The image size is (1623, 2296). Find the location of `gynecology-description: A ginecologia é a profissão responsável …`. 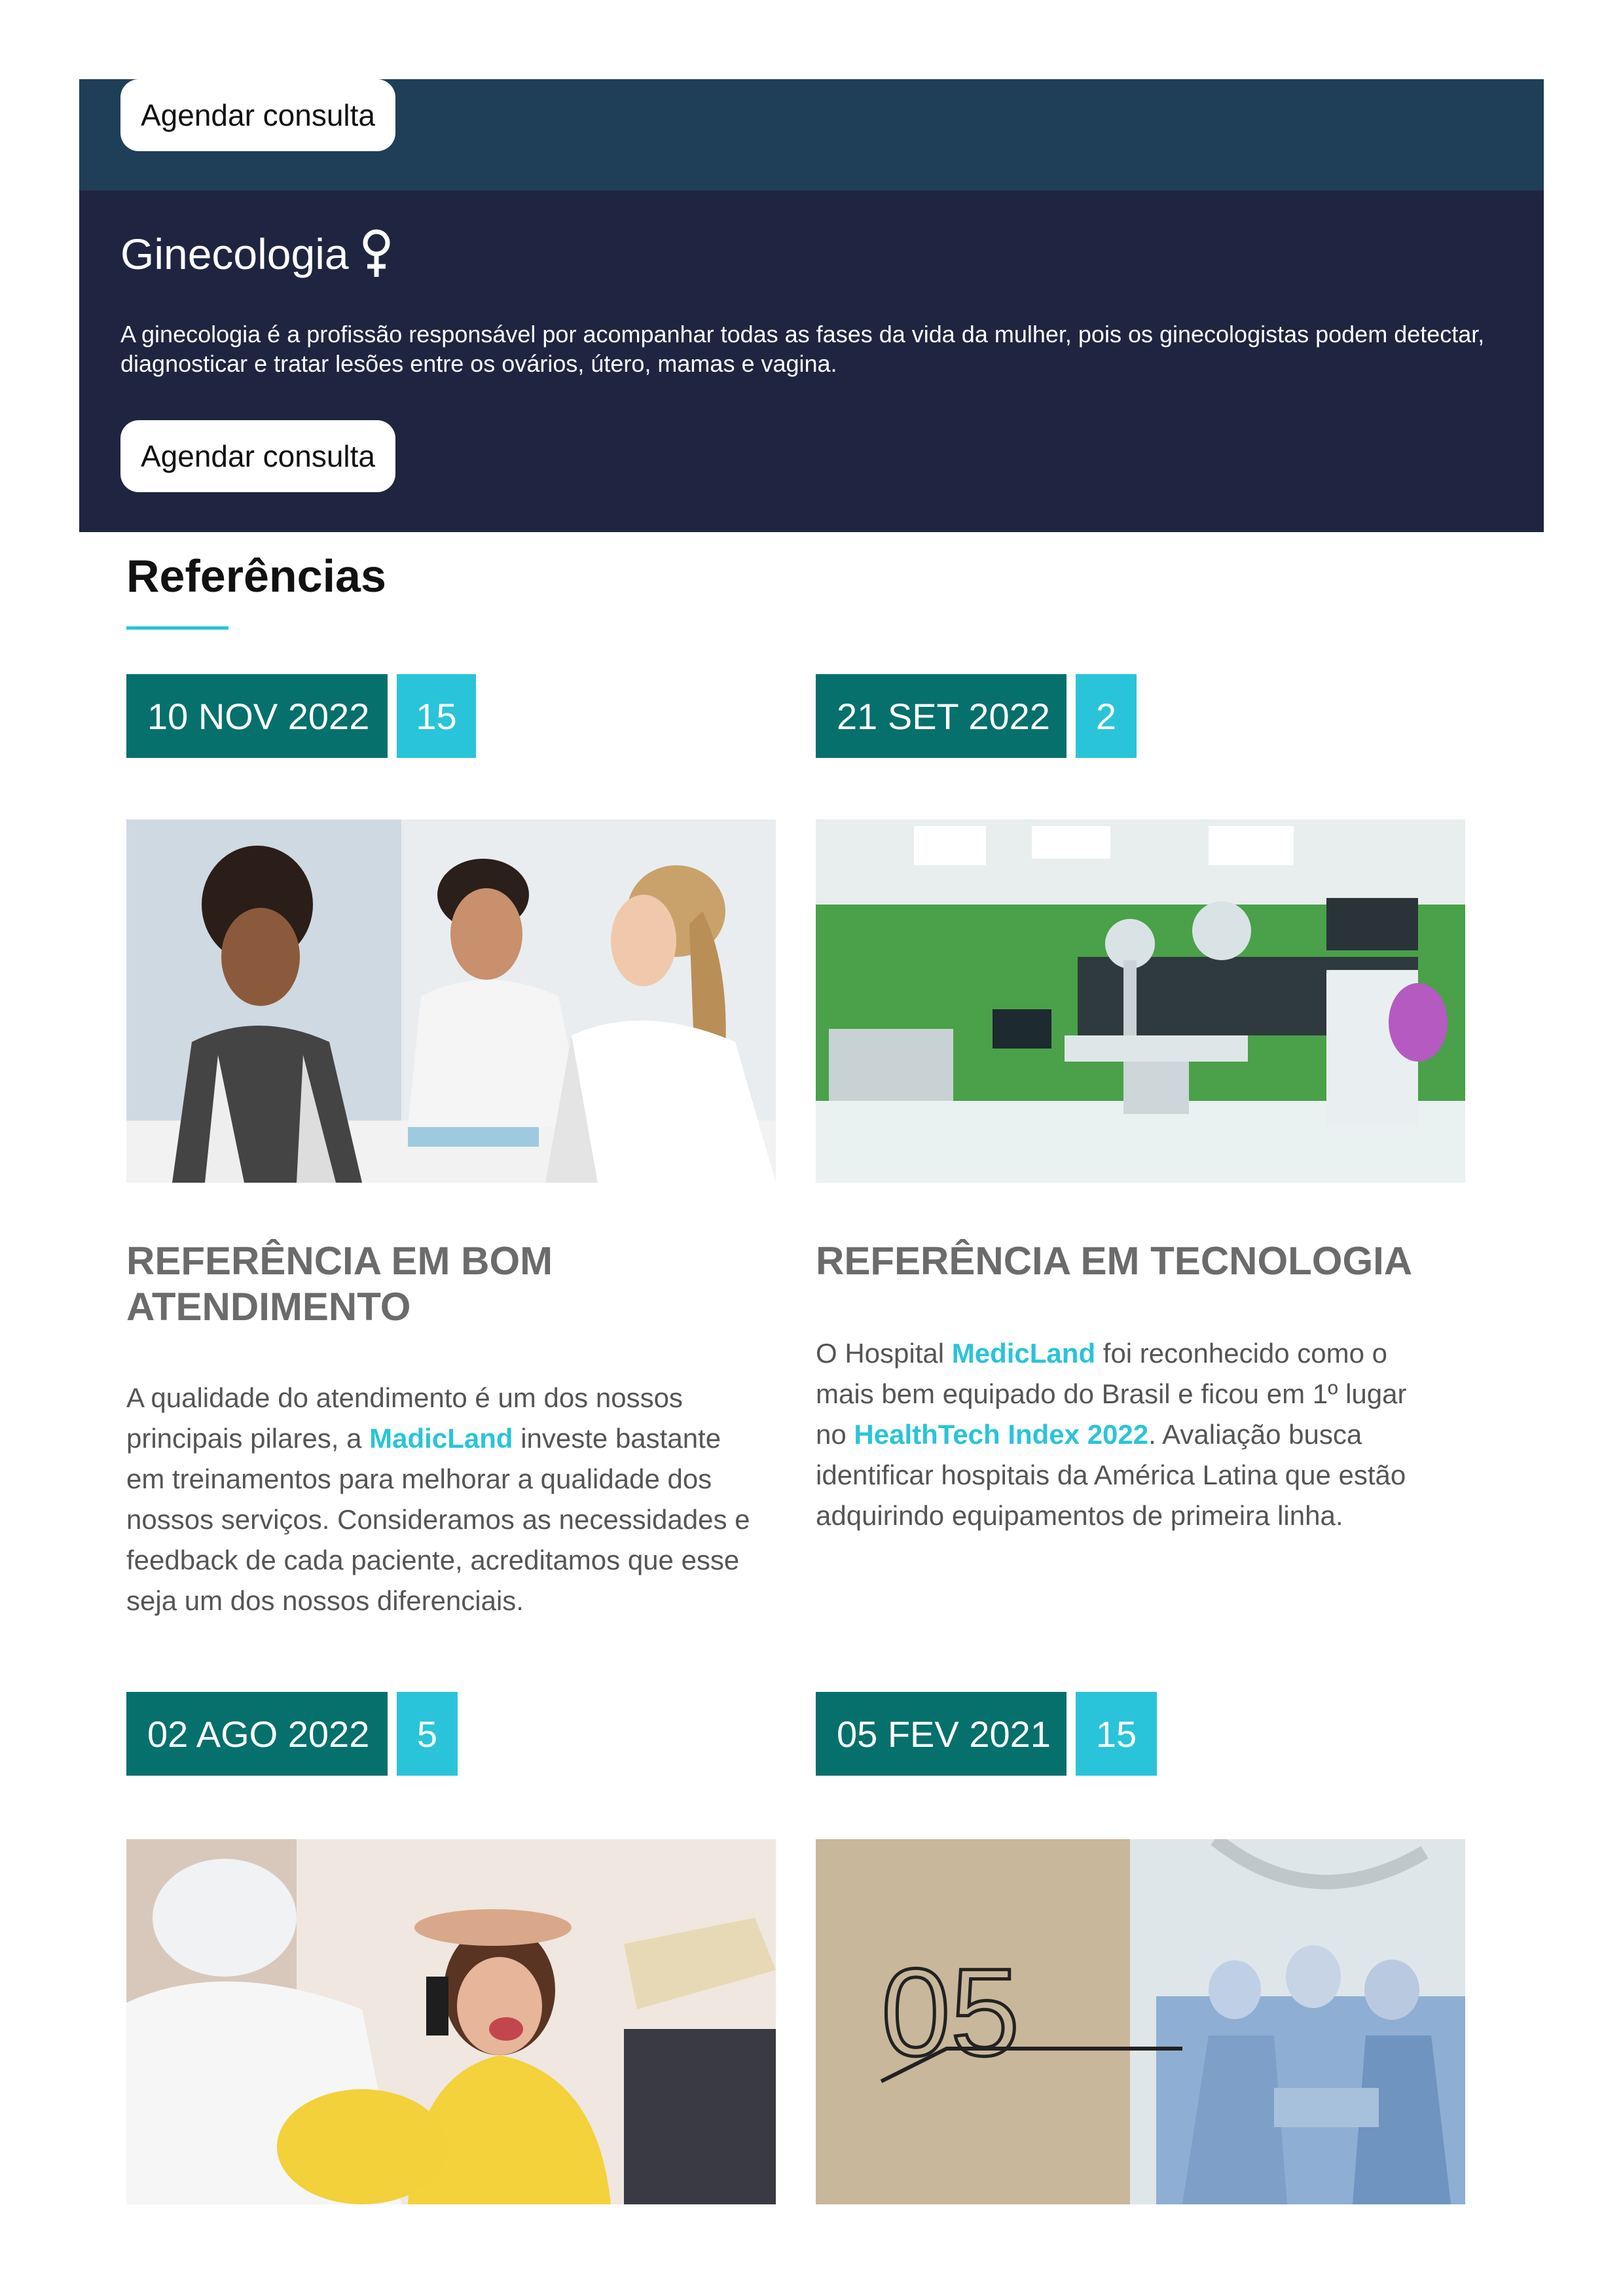

gynecology-description: A ginecologia é a profissão responsável … is located at coordinates (802, 349).